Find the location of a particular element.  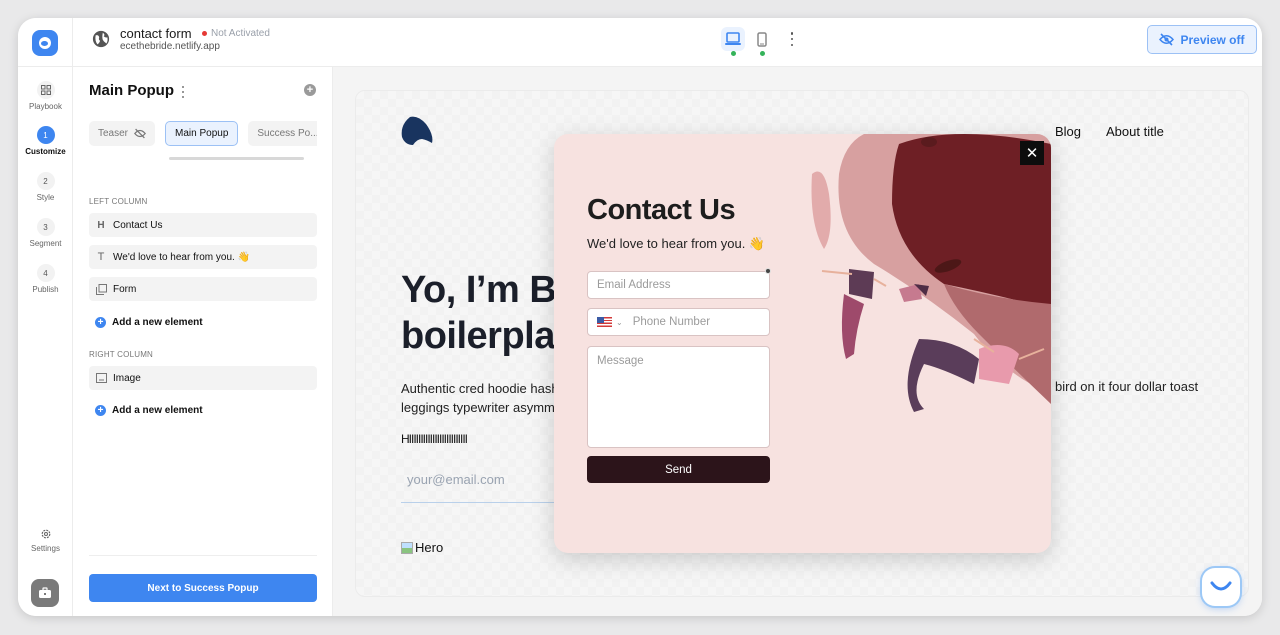

add-element-right-button: + Add a new element is located at coordinates (149, 410).